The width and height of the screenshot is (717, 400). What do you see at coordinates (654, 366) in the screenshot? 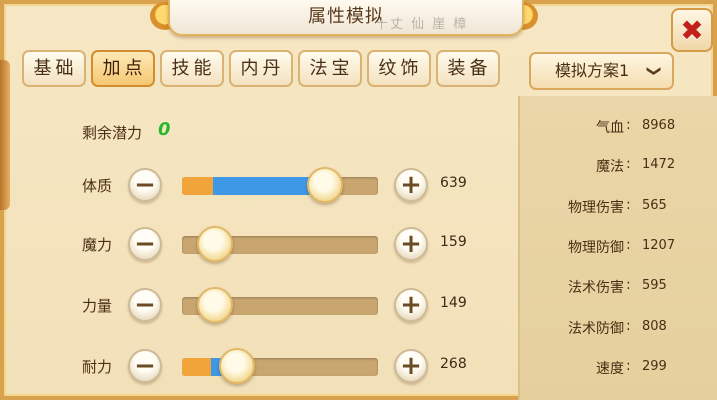
I see `stat-value: 299` at bounding box center [654, 366].